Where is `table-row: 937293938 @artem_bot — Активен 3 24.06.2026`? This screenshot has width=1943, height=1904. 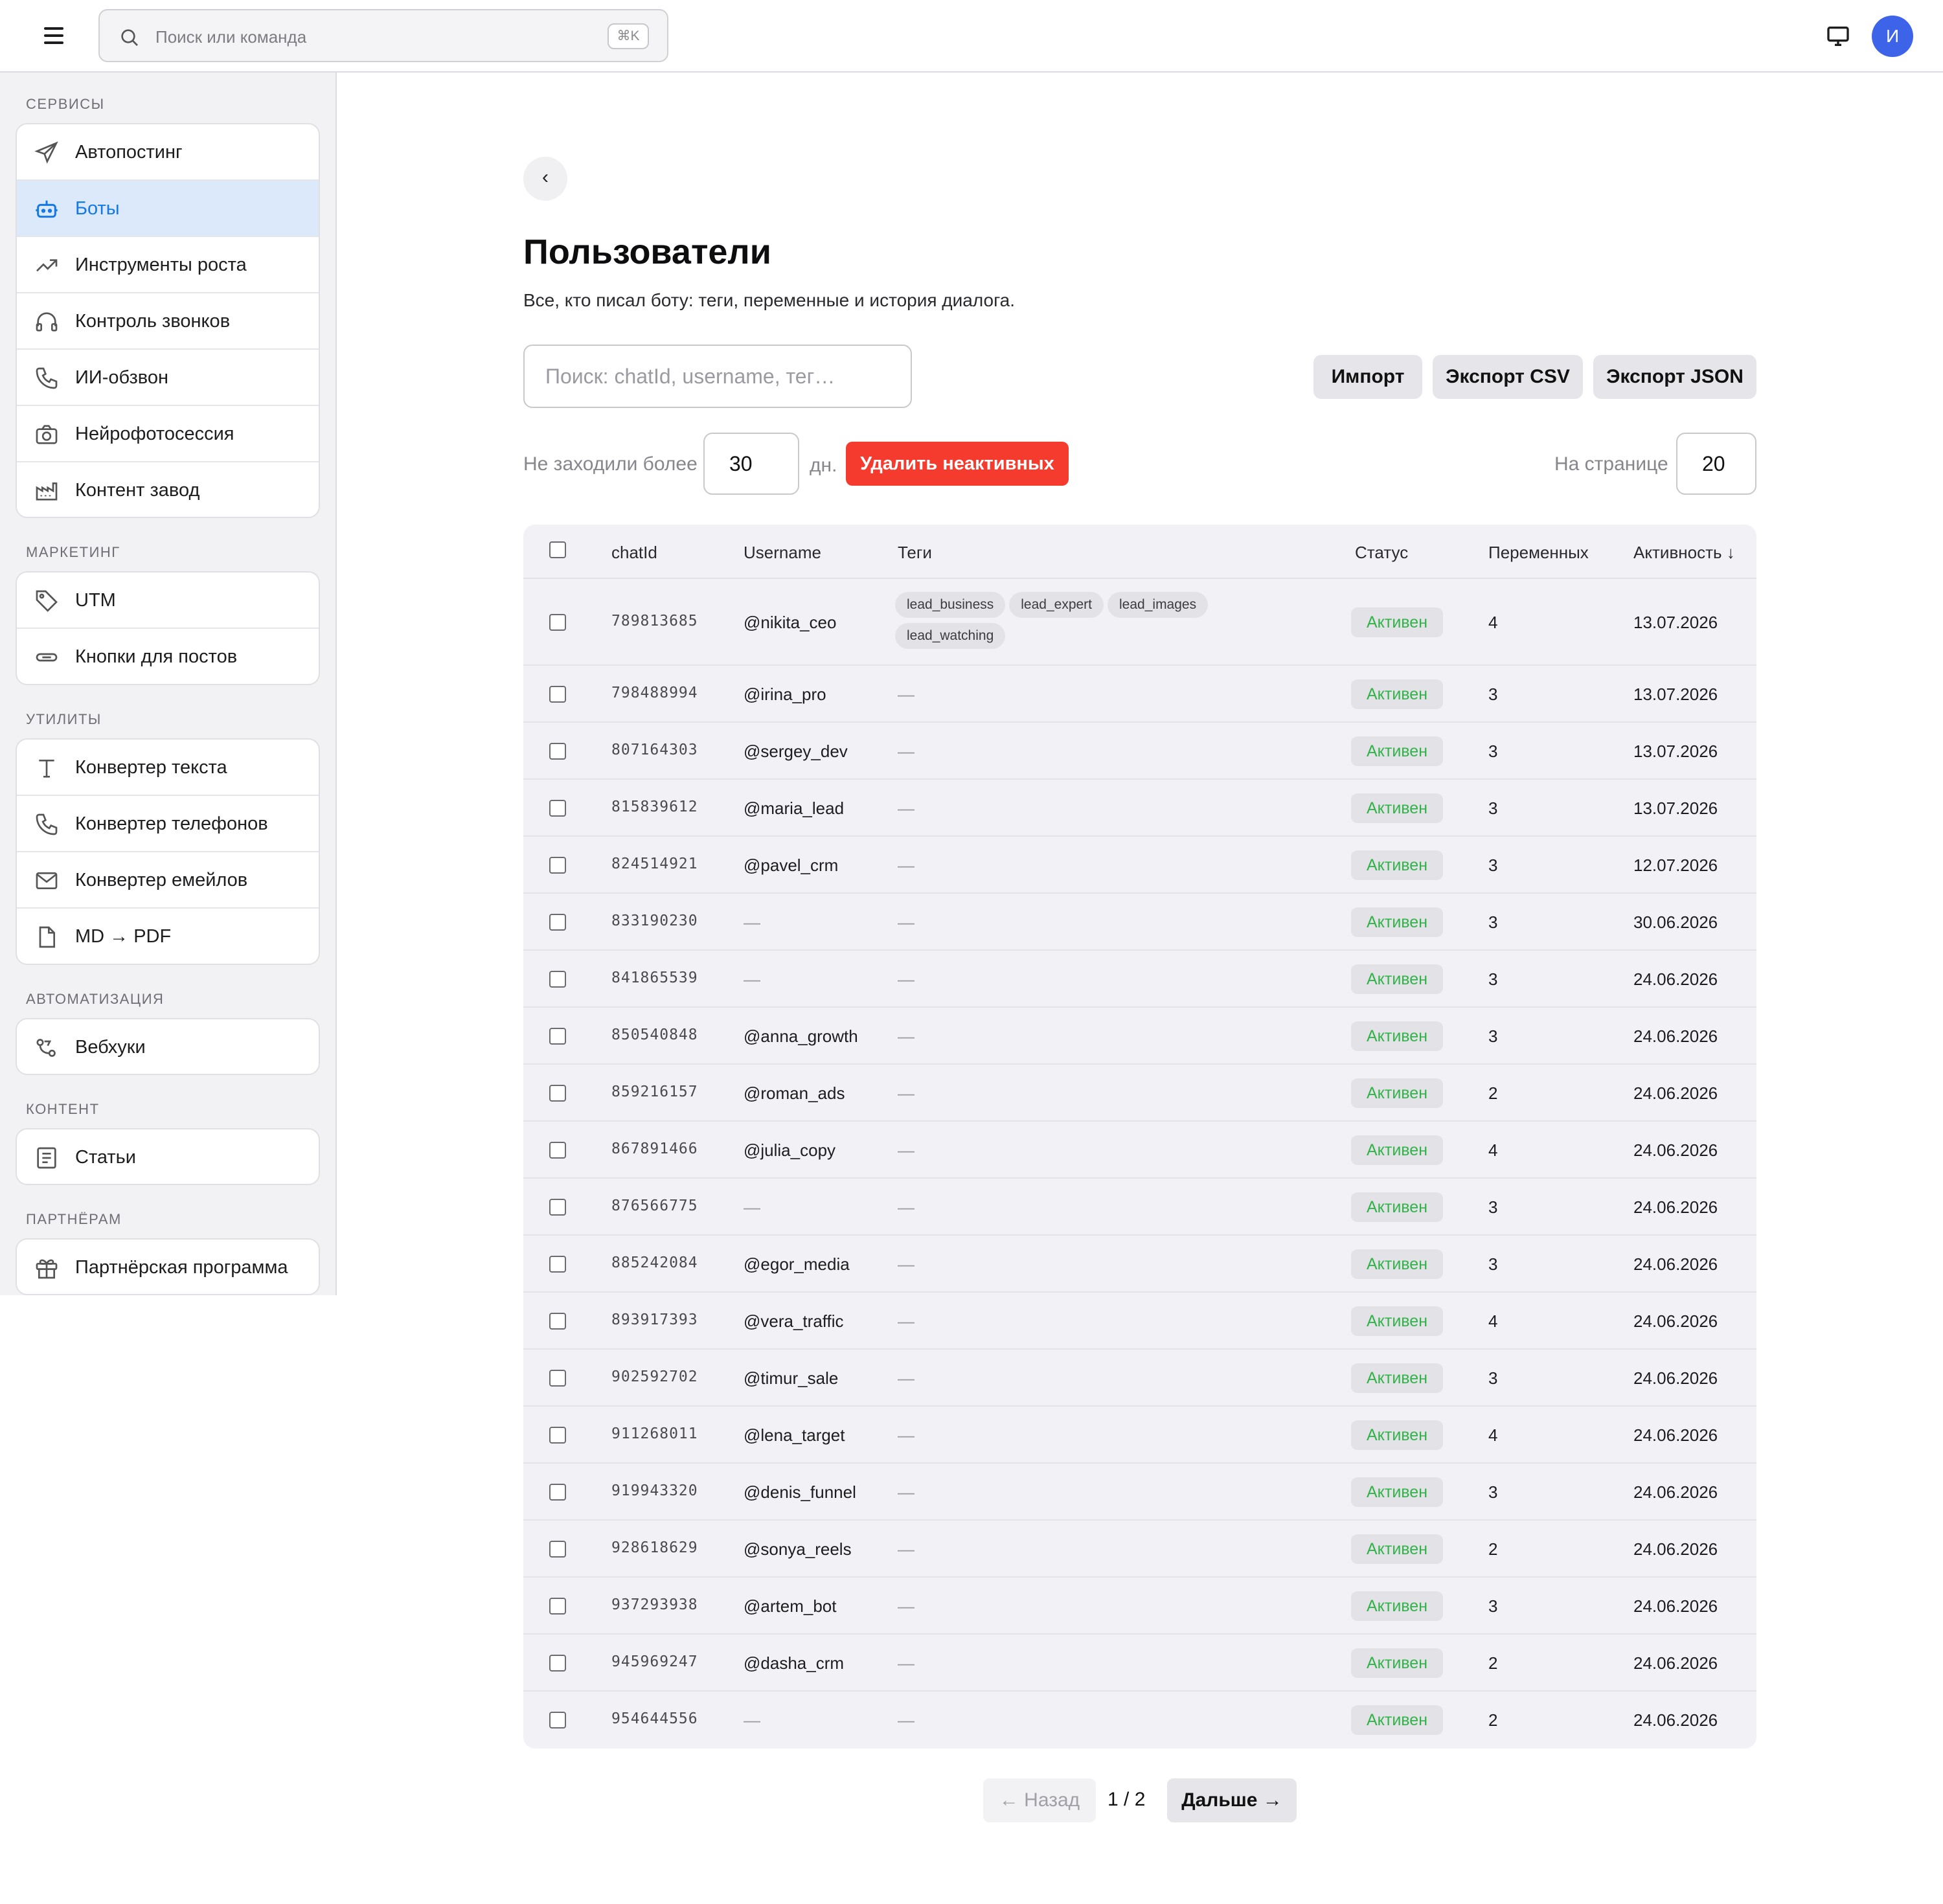
table-row: 937293938 @artem_bot — Активен 3 24.06.2026 is located at coordinates (1139, 1606).